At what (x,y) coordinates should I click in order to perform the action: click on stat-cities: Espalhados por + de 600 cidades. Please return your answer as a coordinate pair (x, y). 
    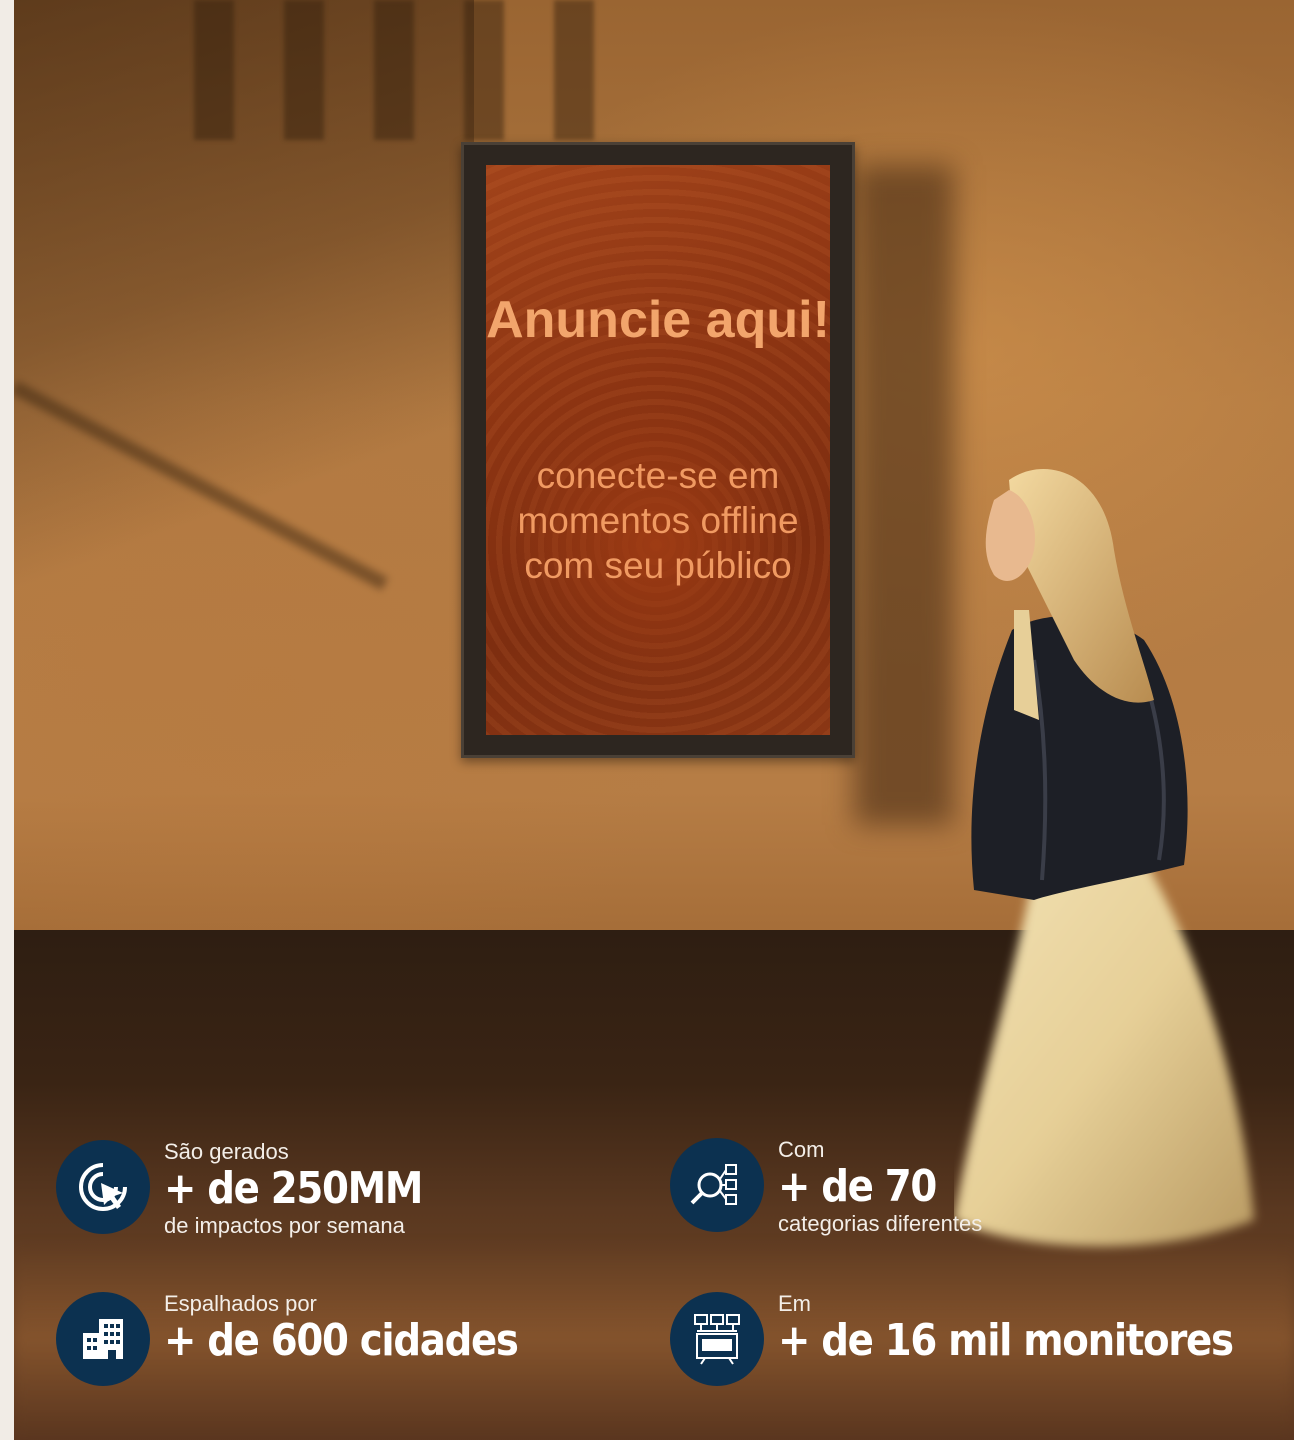
    Looking at the image, I should click on (336, 1347).